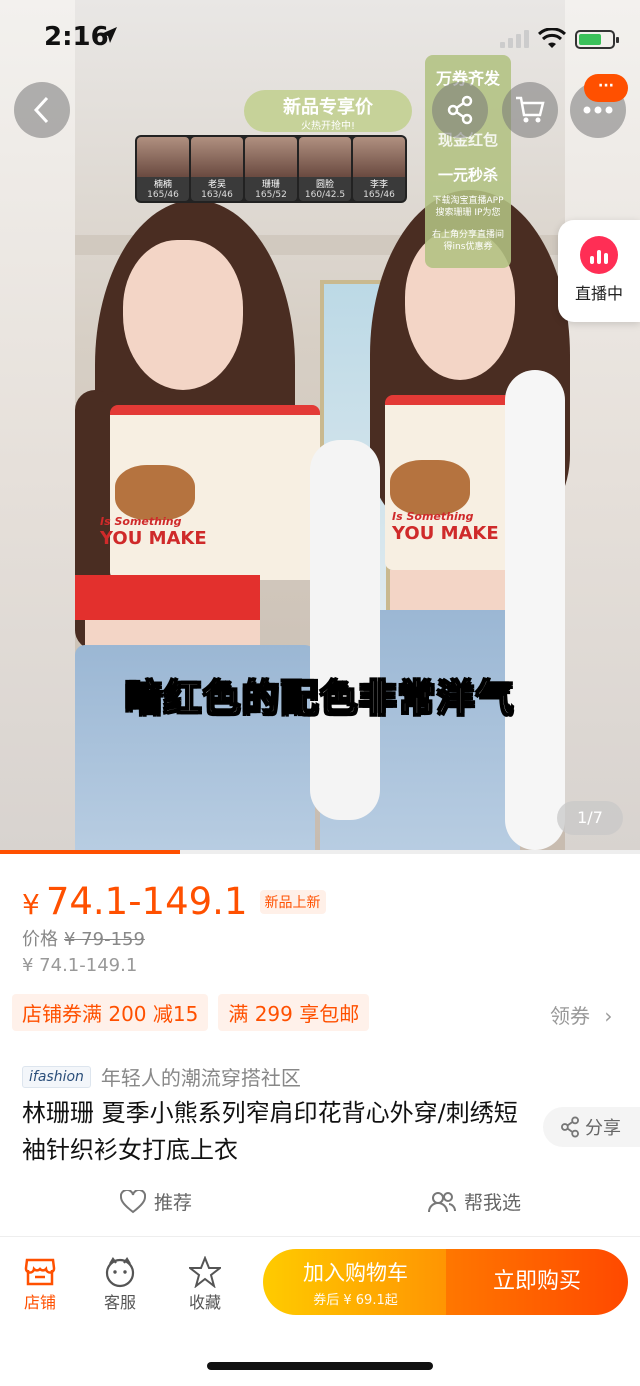  What do you see at coordinates (474, 1201) in the screenshot?
I see `help-choose-button: 帮我选` at bounding box center [474, 1201].